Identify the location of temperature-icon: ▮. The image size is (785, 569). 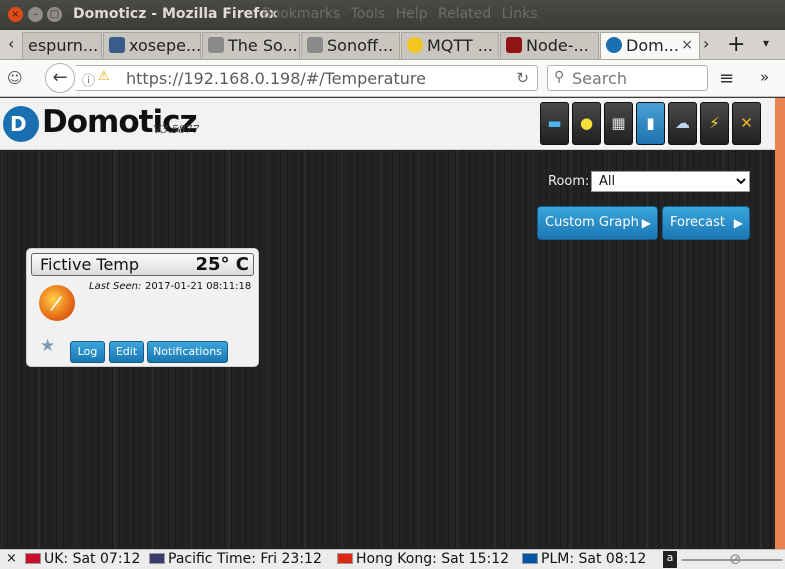
(650, 123).